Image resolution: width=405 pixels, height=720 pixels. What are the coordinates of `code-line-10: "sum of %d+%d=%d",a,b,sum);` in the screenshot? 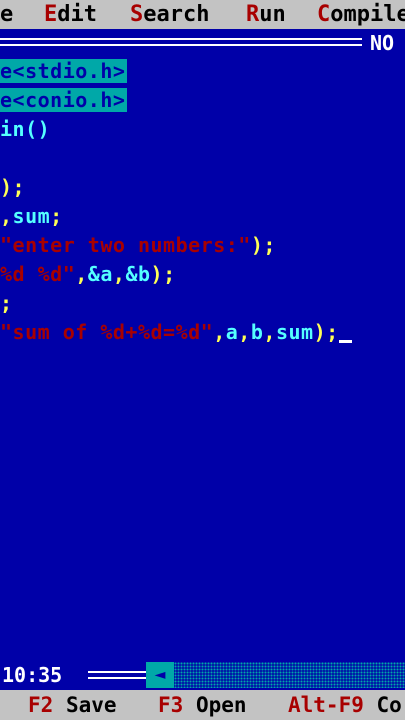 It's located at (176, 332).